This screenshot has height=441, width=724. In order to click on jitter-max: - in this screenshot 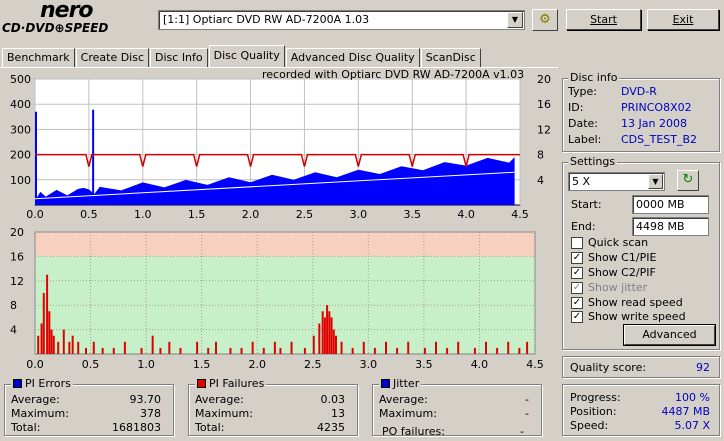, I will do `click(527, 413)`.